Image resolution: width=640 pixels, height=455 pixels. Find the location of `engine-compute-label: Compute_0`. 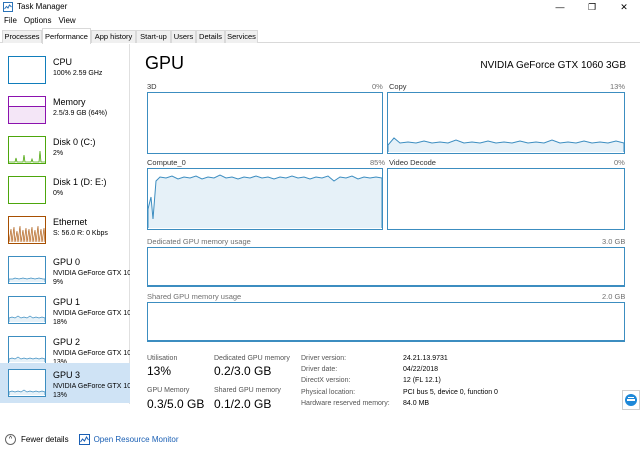

engine-compute-label: Compute_0 is located at coordinates (166, 162).